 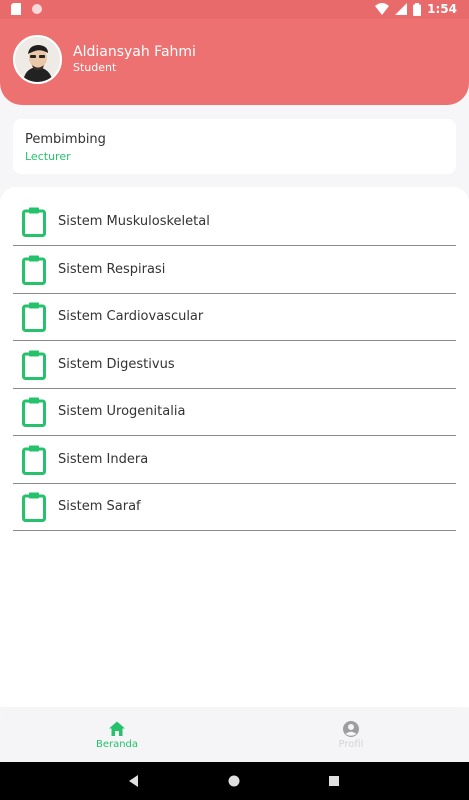 I want to click on avatar, so click(x=37, y=59).